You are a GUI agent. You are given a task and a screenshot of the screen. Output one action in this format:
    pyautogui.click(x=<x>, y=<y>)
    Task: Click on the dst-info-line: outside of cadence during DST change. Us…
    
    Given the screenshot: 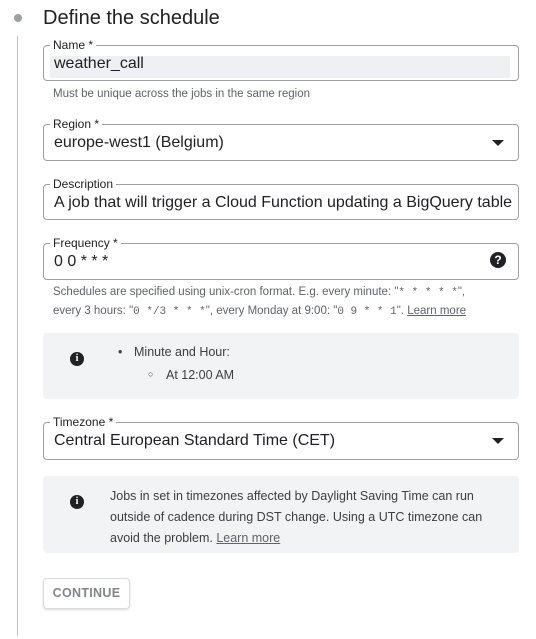 What is the action you would take?
    pyautogui.click(x=296, y=517)
    